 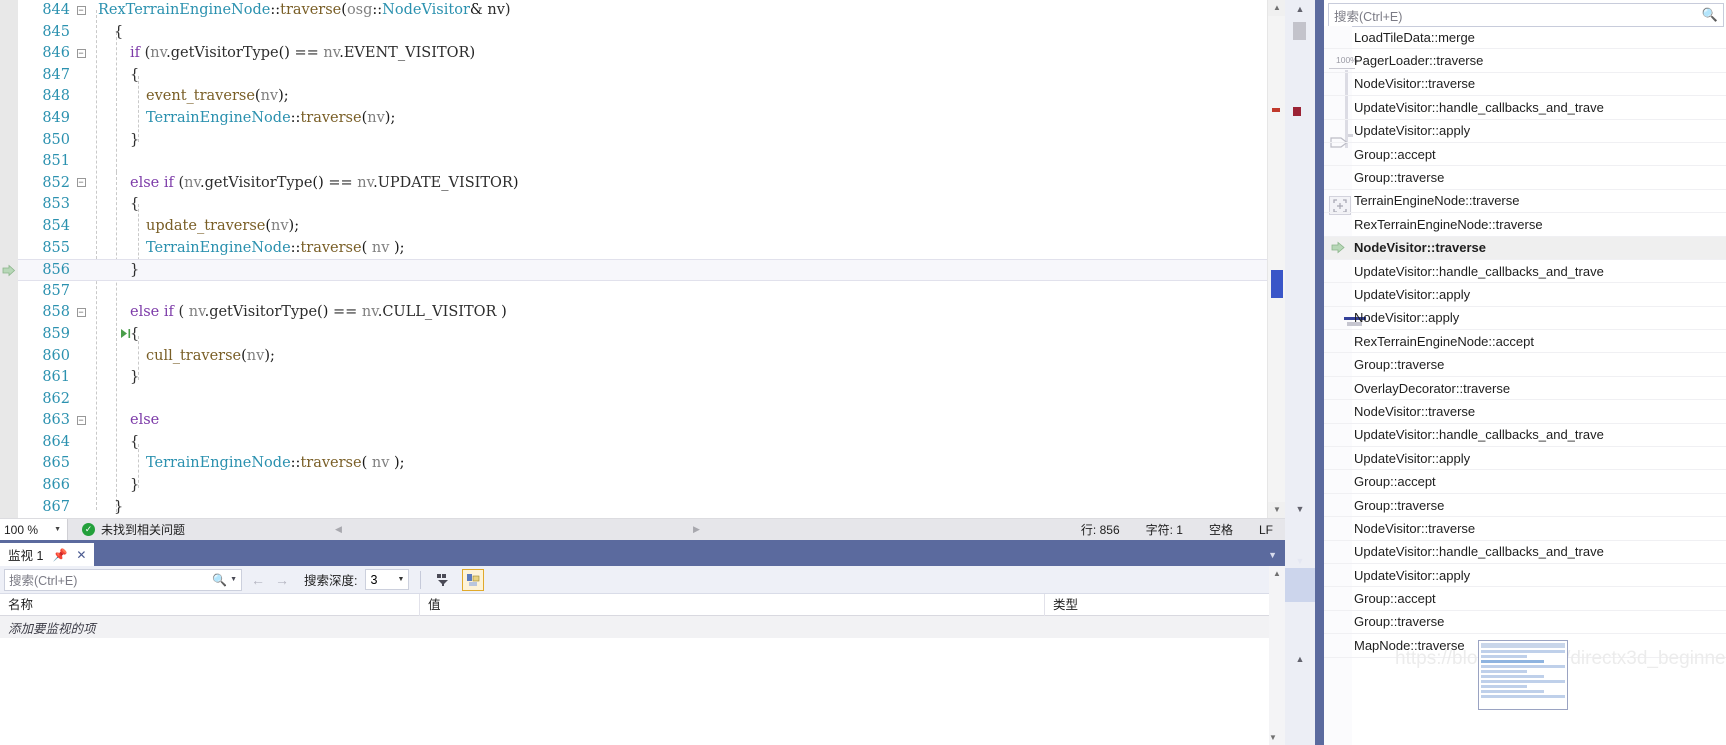 What do you see at coordinates (1525, 248) in the screenshot?
I see `call-stack-row-selected: NodeVisitor::traverse` at bounding box center [1525, 248].